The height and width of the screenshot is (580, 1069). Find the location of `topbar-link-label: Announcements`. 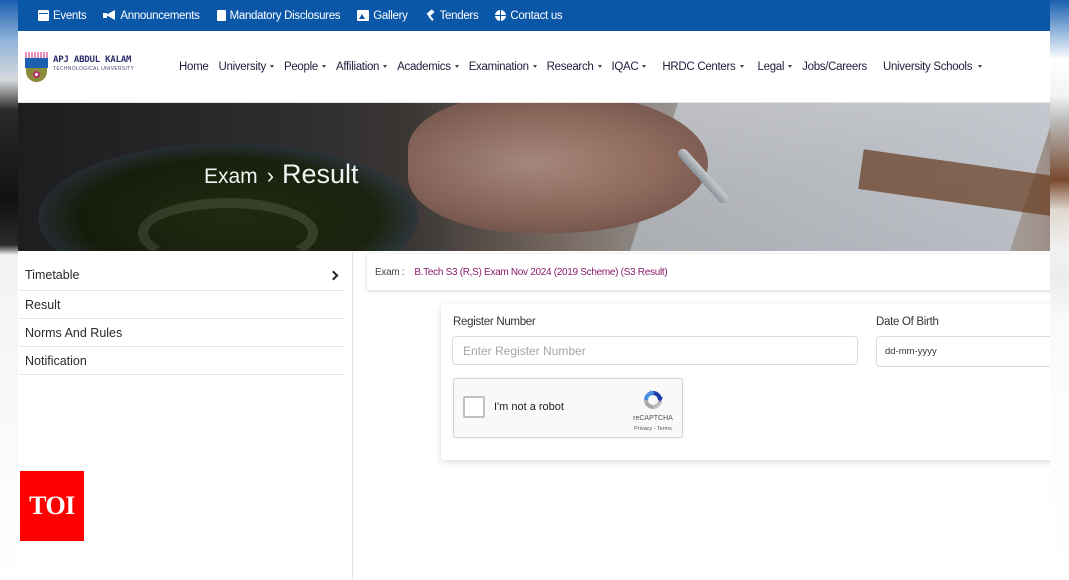

topbar-link-label: Announcements is located at coordinates (160, 15).